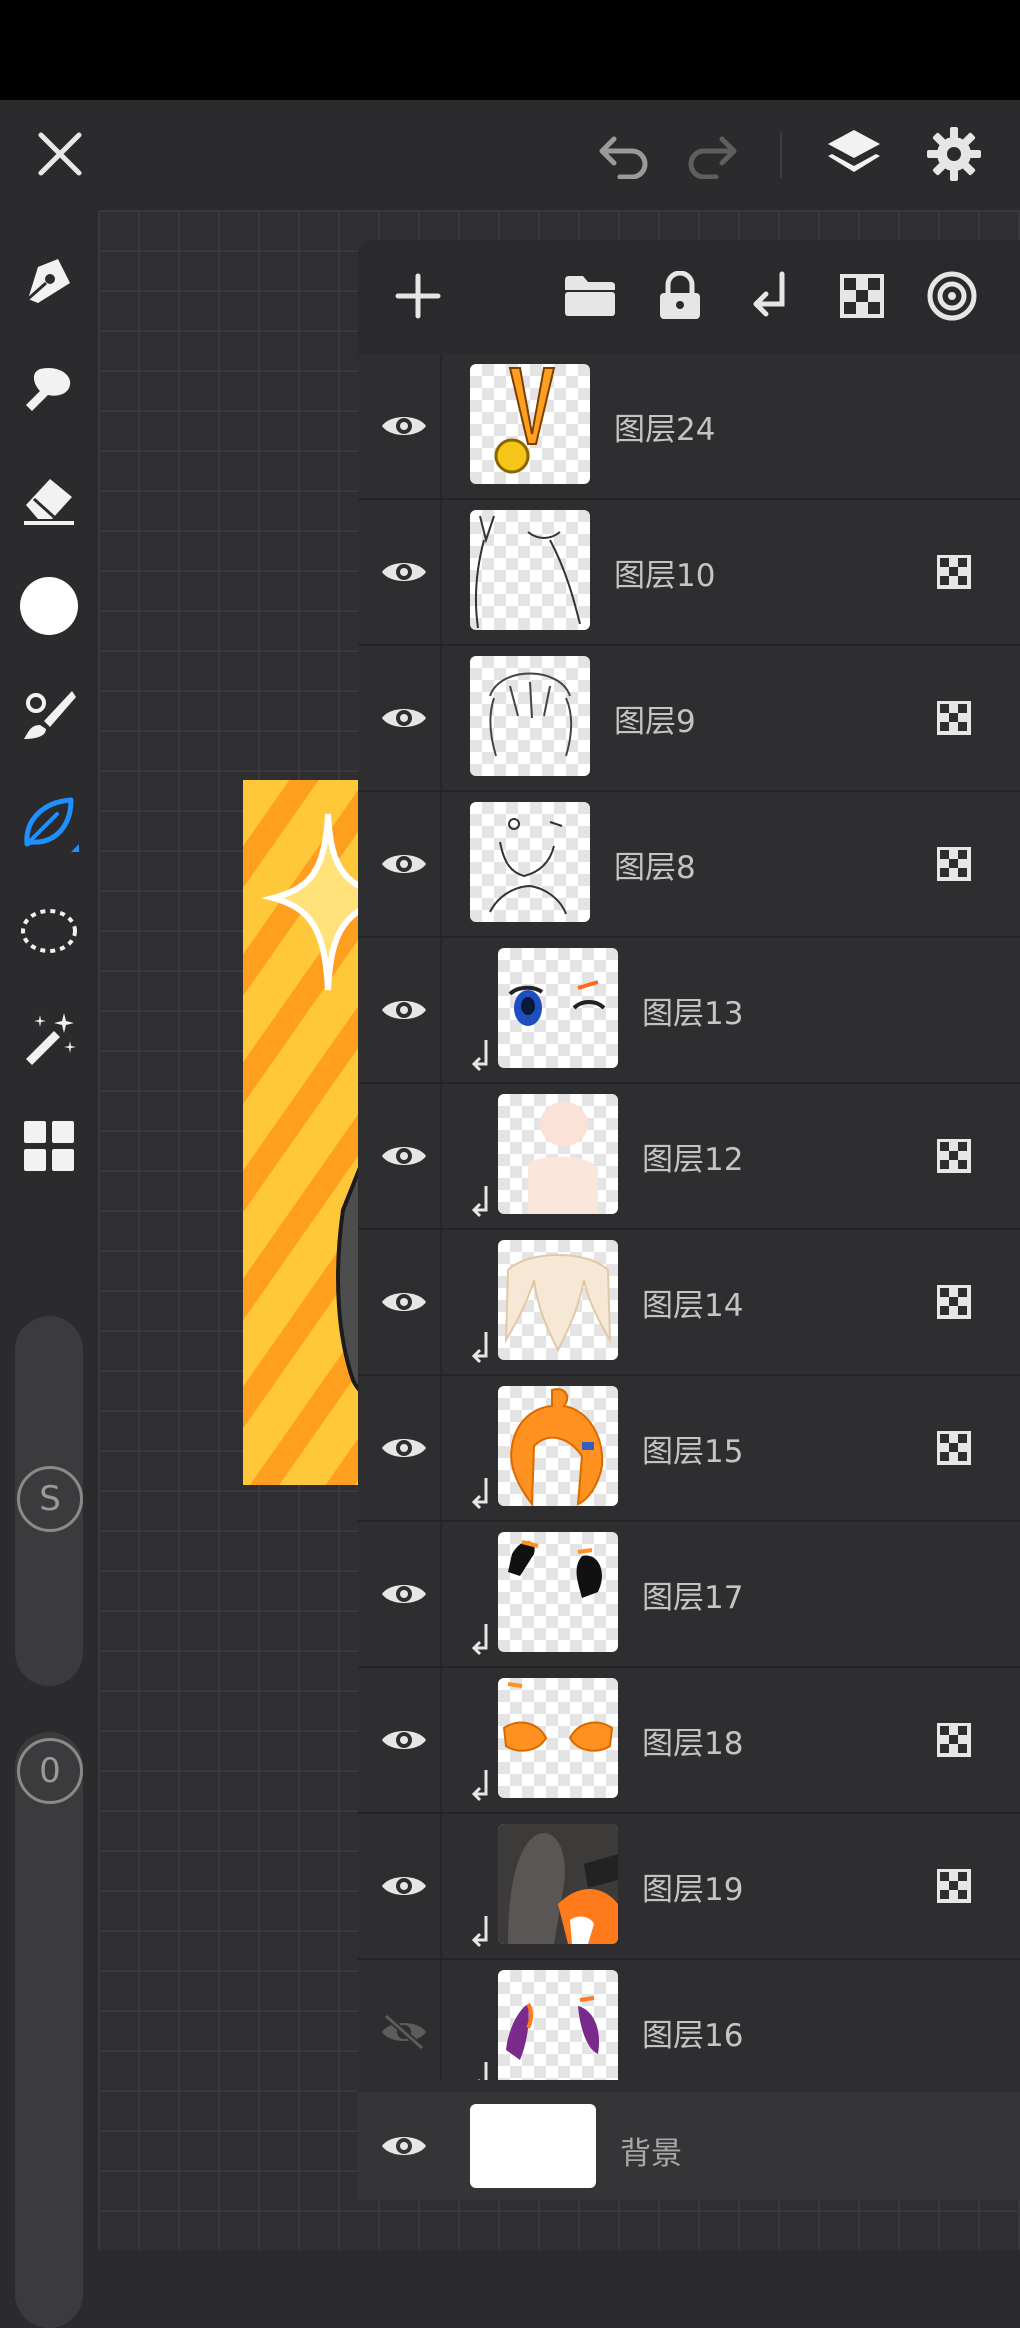  I want to click on settings-button, so click(954, 154).